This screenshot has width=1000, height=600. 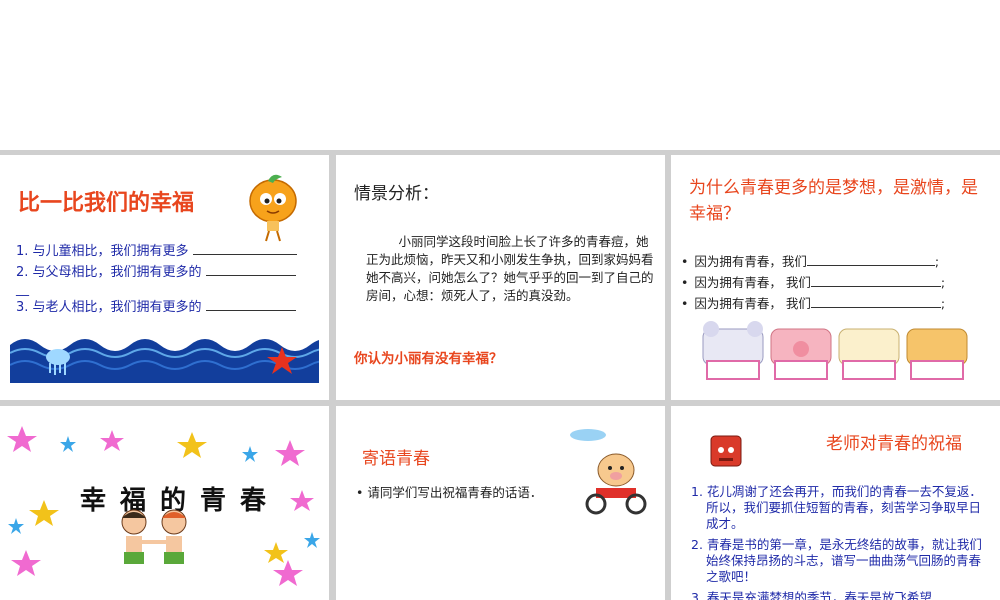 I want to click on list-item-wrap: __, so click(x=22, y=289).